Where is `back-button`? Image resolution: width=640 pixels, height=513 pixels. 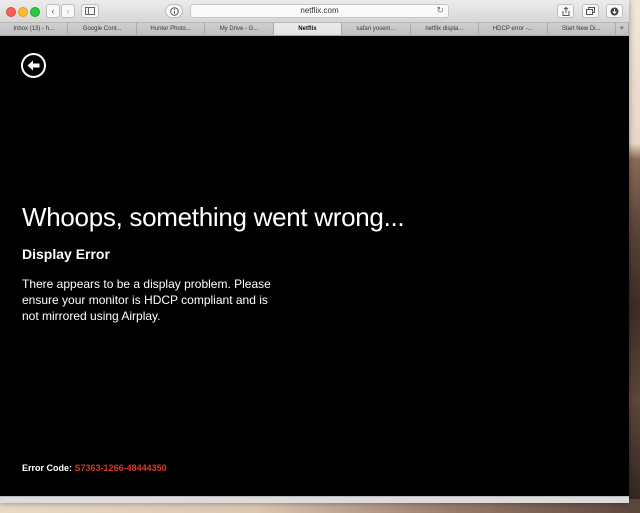
back-button is located at coordinates (33, 65).